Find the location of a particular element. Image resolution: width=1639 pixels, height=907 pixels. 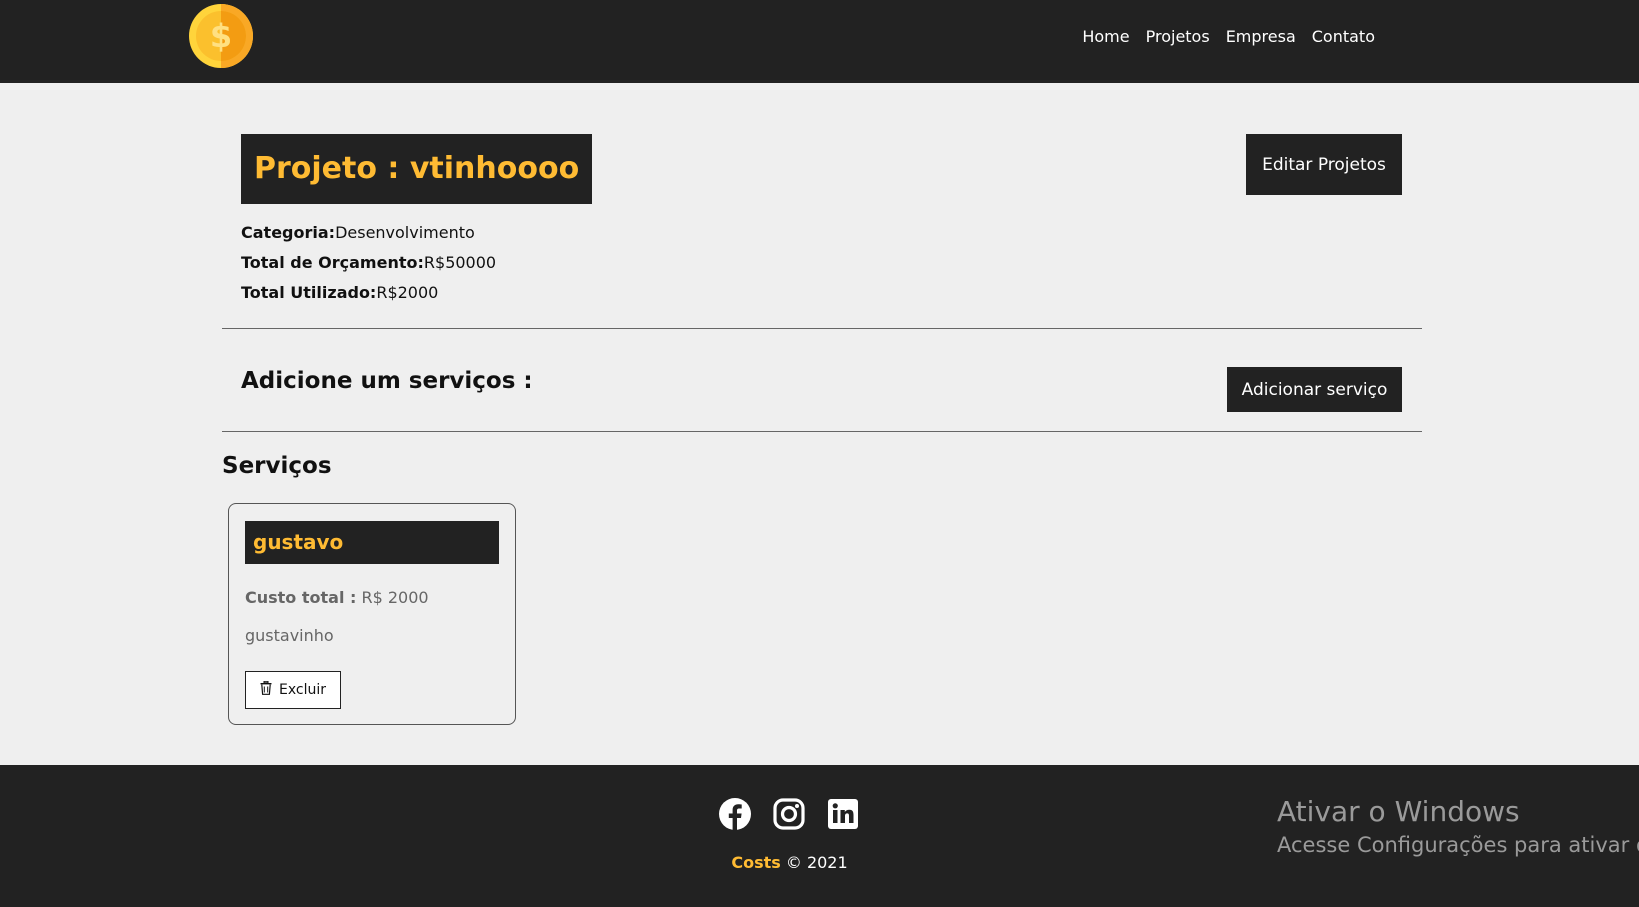

nav-link-contato: Contato is located at coordinates (1343, 36).